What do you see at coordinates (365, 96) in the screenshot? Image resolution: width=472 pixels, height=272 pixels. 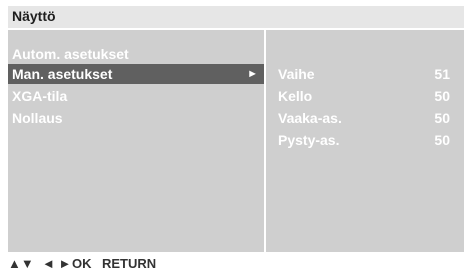 I see `setting-row-kello: Kello 50` at bounding box center [365, 96].